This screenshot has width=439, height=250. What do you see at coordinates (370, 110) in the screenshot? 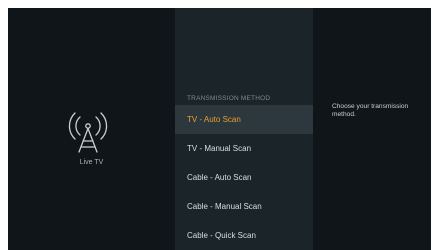
I see `description-text: Choose your transmission method.` at bounding box center [370, 110].